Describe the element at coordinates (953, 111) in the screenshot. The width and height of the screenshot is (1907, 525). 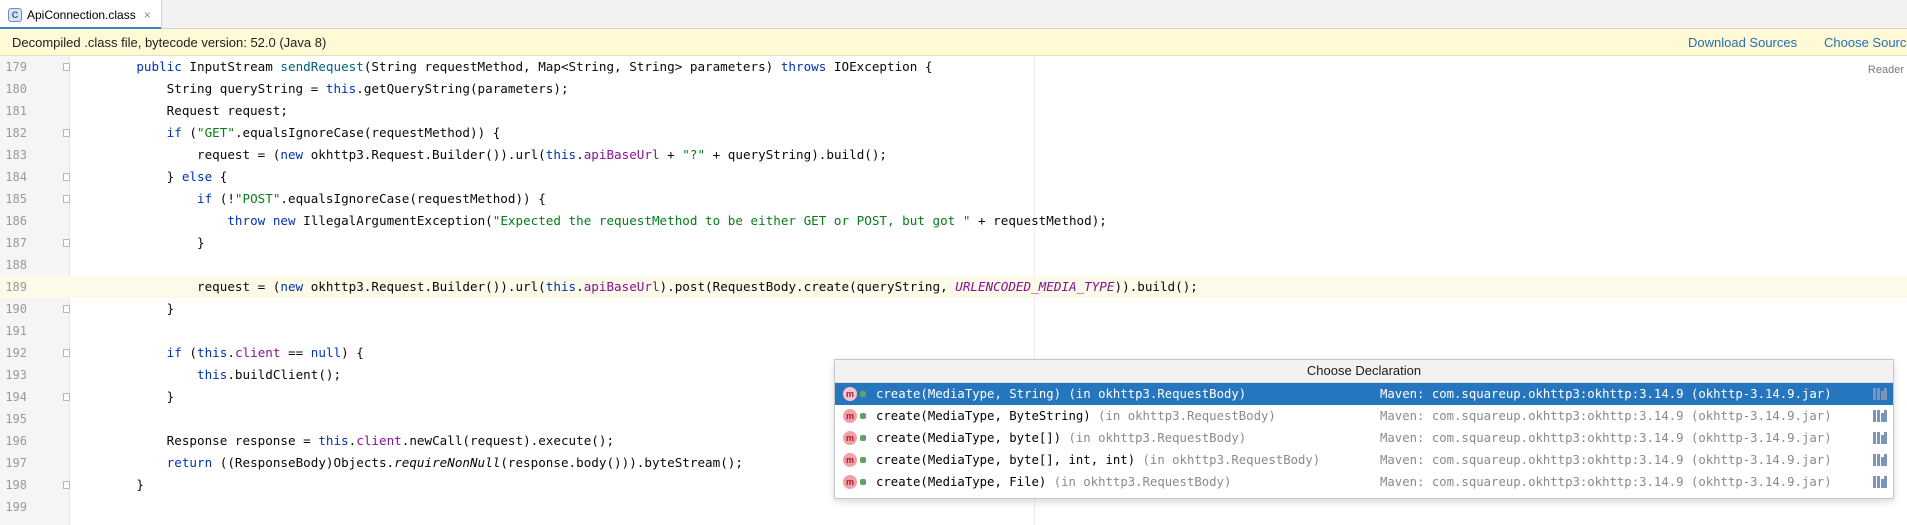
I see `code-line: 181 Request request;` at that location.